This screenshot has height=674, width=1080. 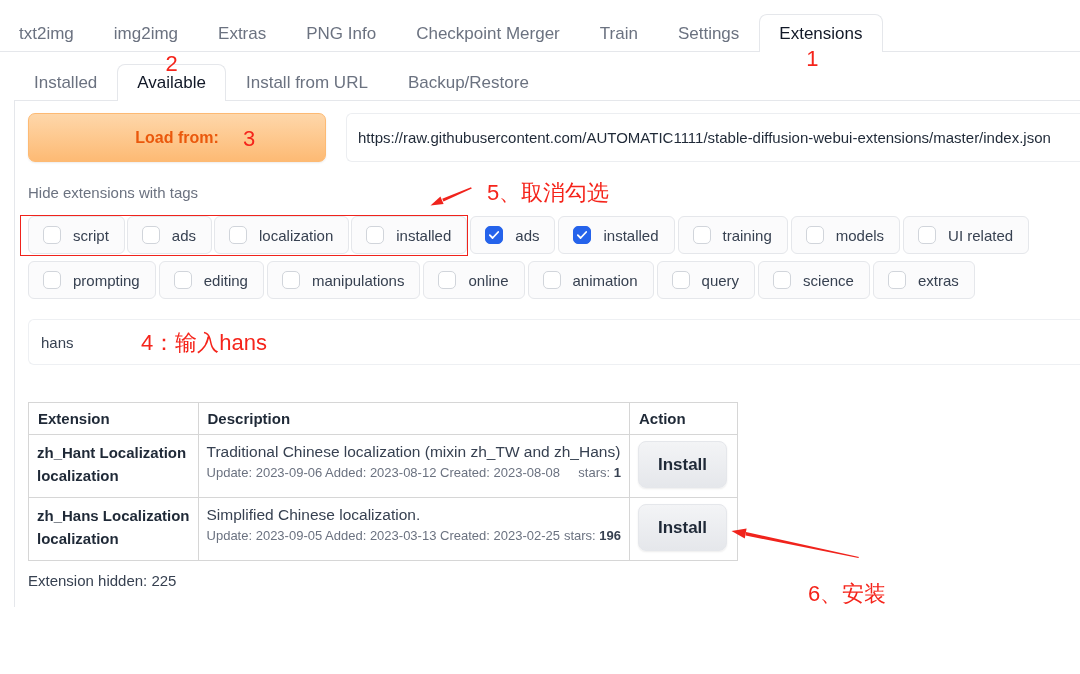 What do you see at coordinates (92, 280) in the screenshot?
I see `tag-option: prompting` at bounding box center [92, 280].